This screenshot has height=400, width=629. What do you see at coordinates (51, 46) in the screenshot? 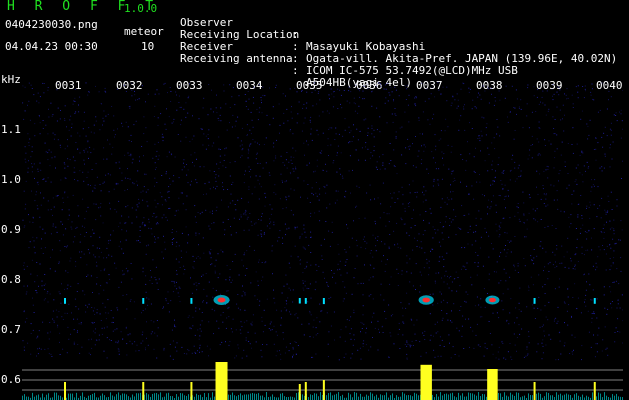
I see `datetime-label: 04.04.23 00:30` at bounding box center [51, 46].